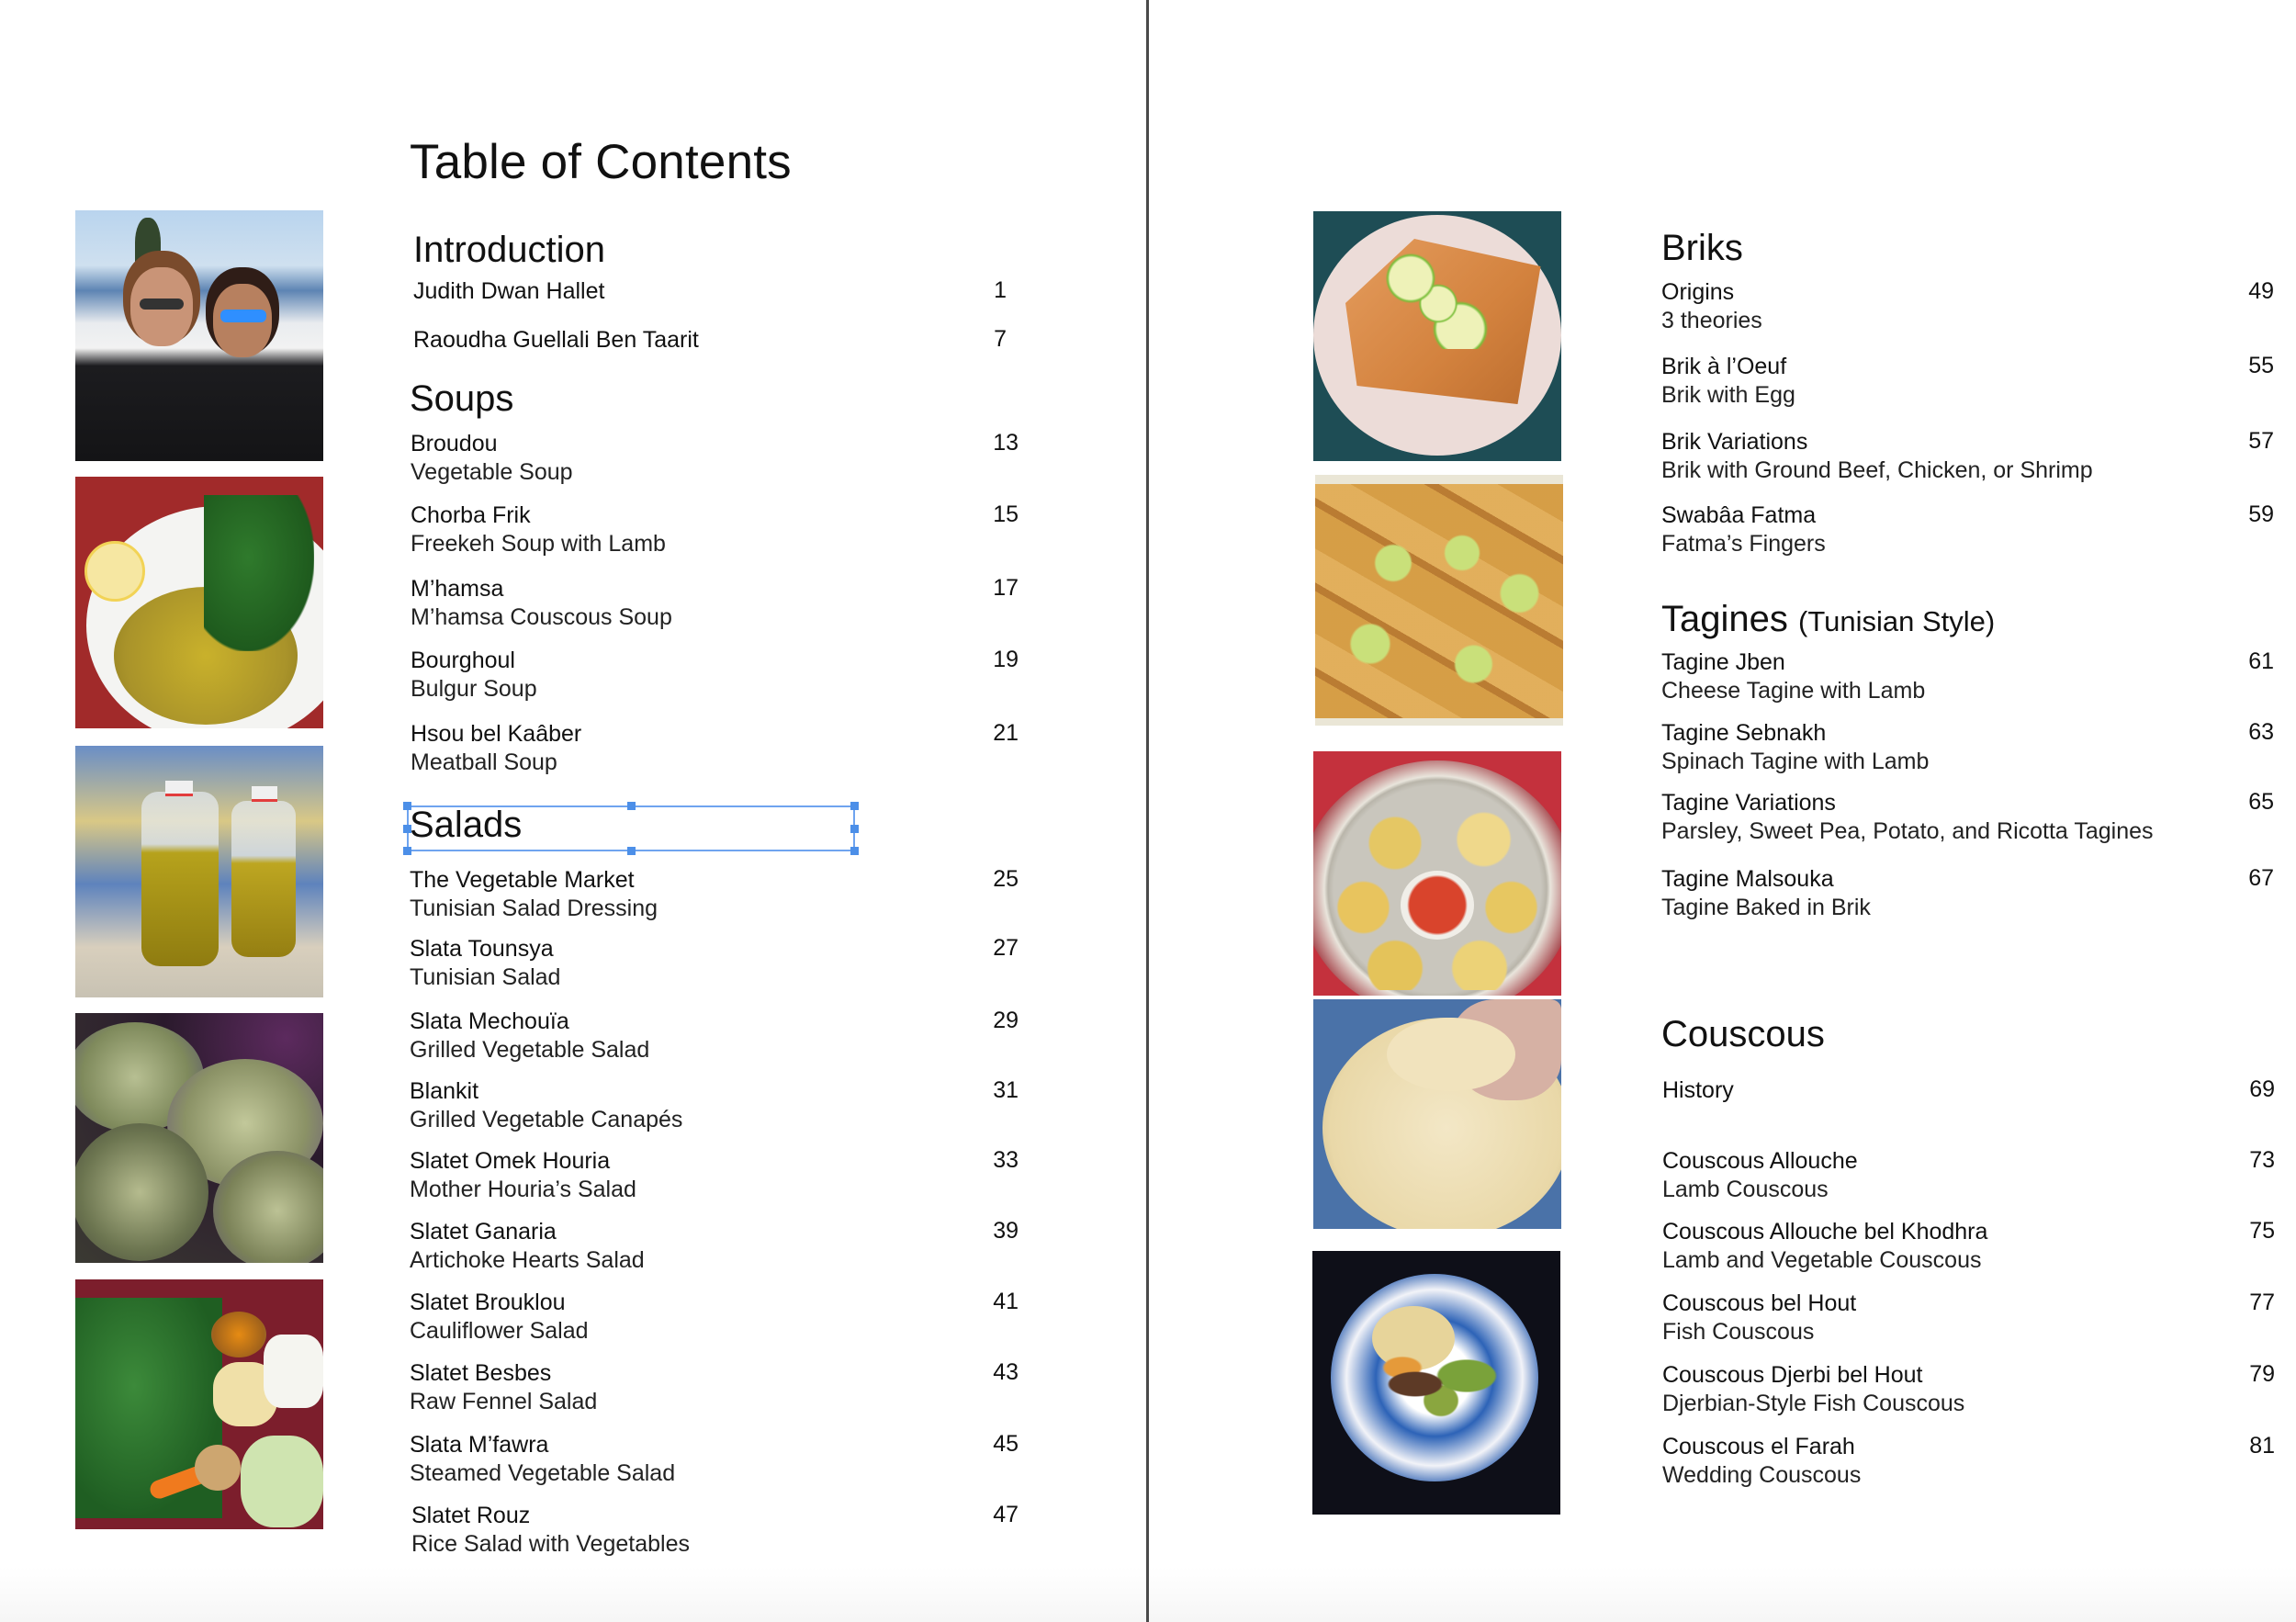 The height and width of the screenshot is (1622, 2296). Describe the element at coordinates (854, 829) in the screenshot. I see `resize-handle-middle-right` at that location.